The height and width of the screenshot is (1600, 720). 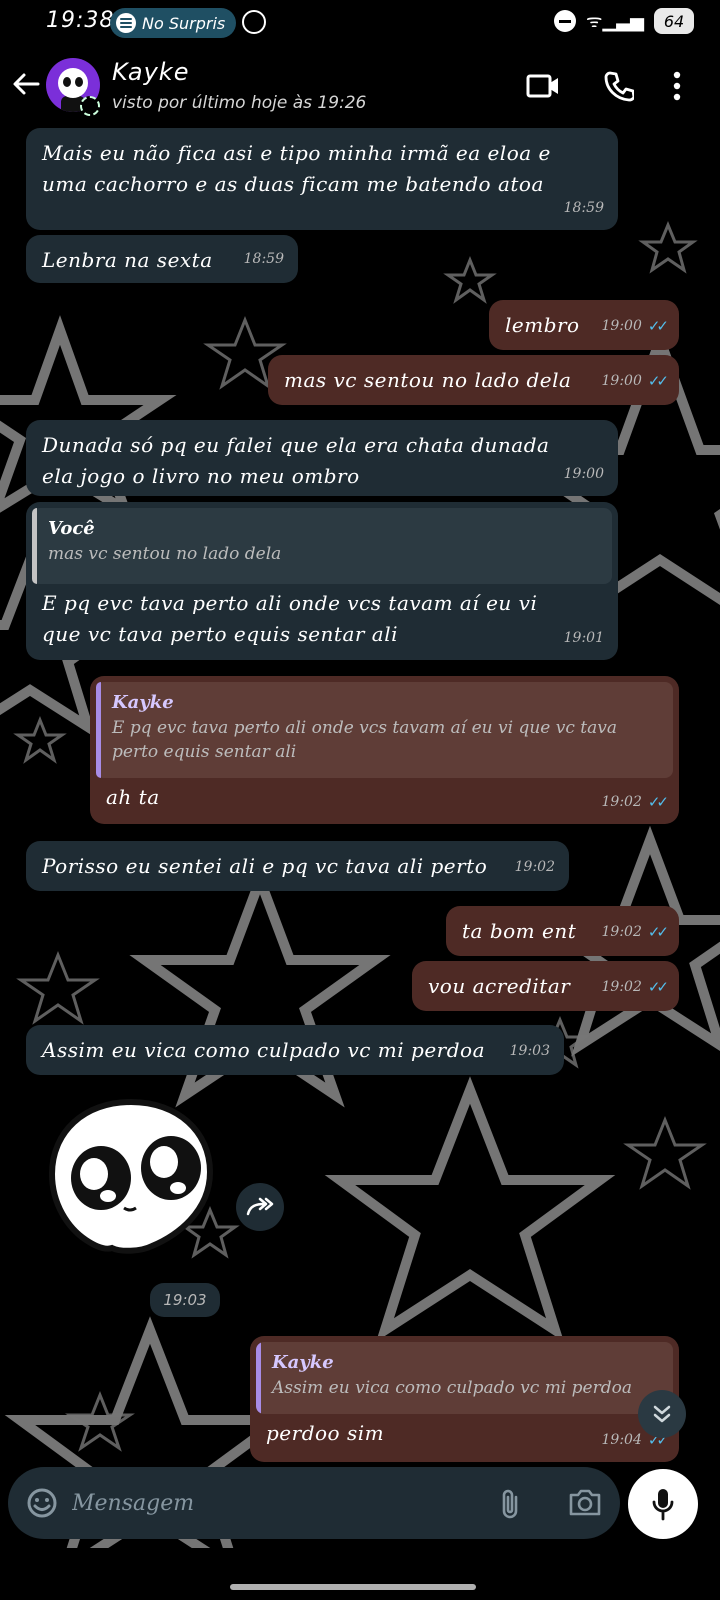 I want to click on mic-icon, so click(x=663, y=1505).